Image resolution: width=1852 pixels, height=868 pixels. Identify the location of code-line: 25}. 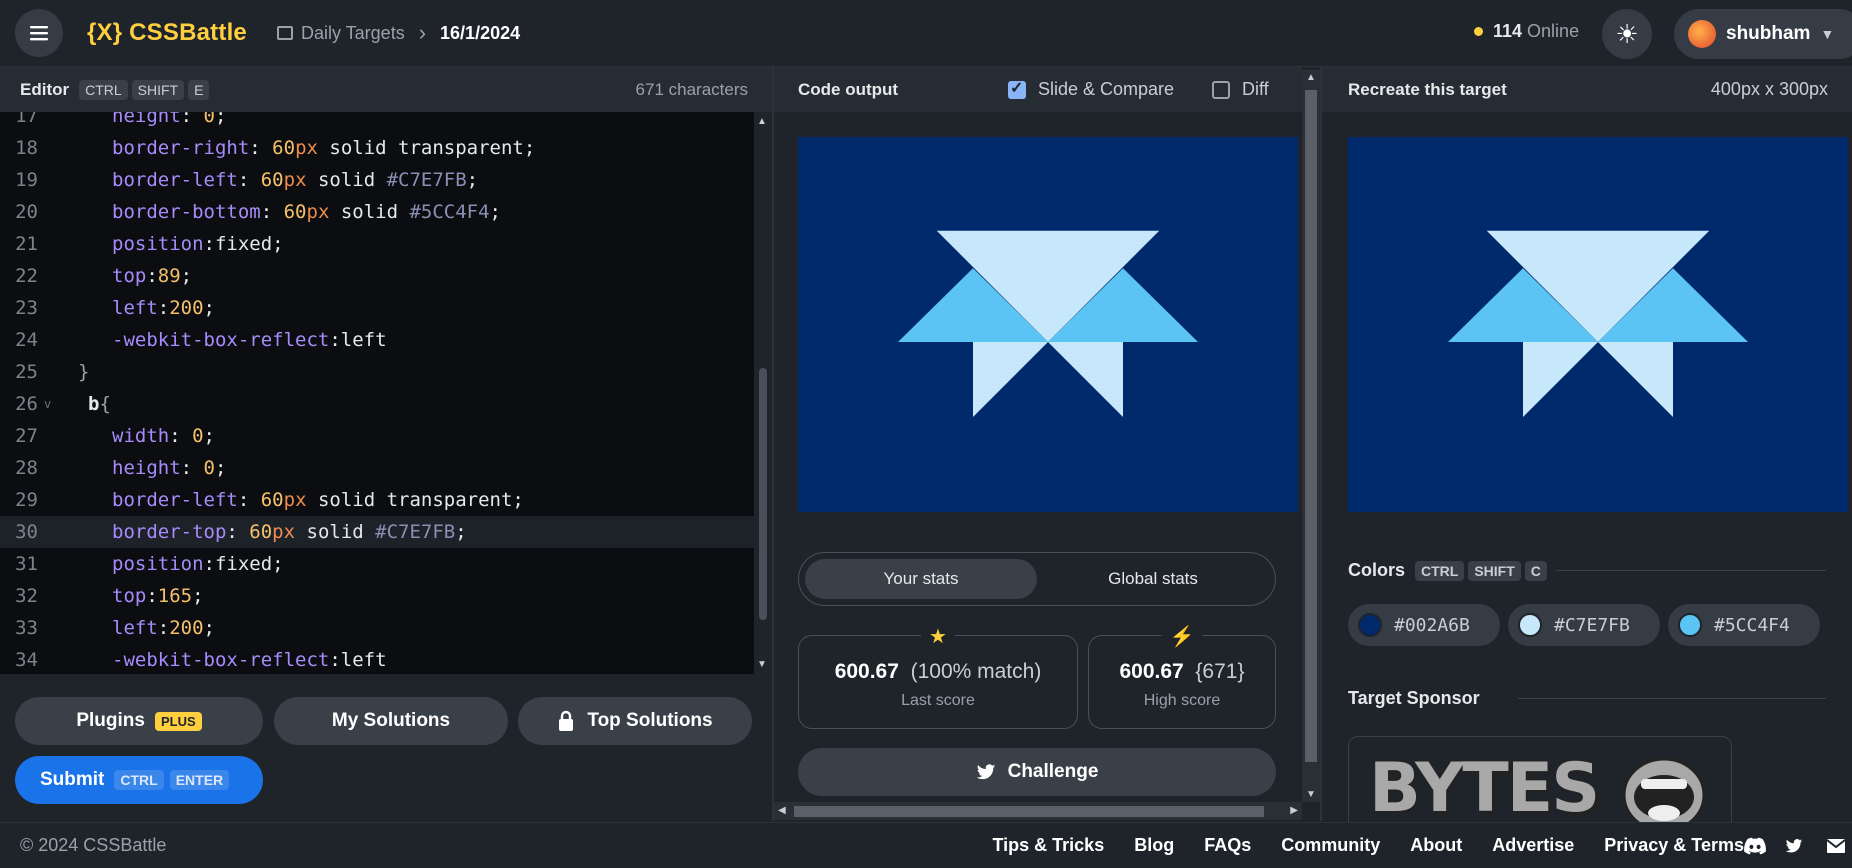
(377, 372).